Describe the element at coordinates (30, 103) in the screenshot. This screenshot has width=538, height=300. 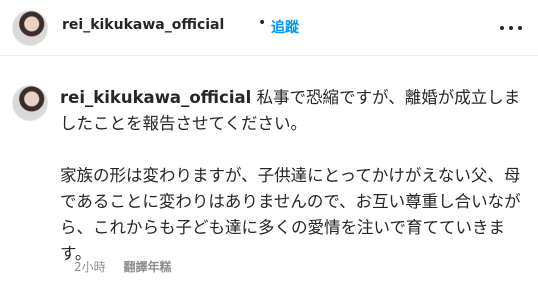
I see `caption-avatar` at that location.